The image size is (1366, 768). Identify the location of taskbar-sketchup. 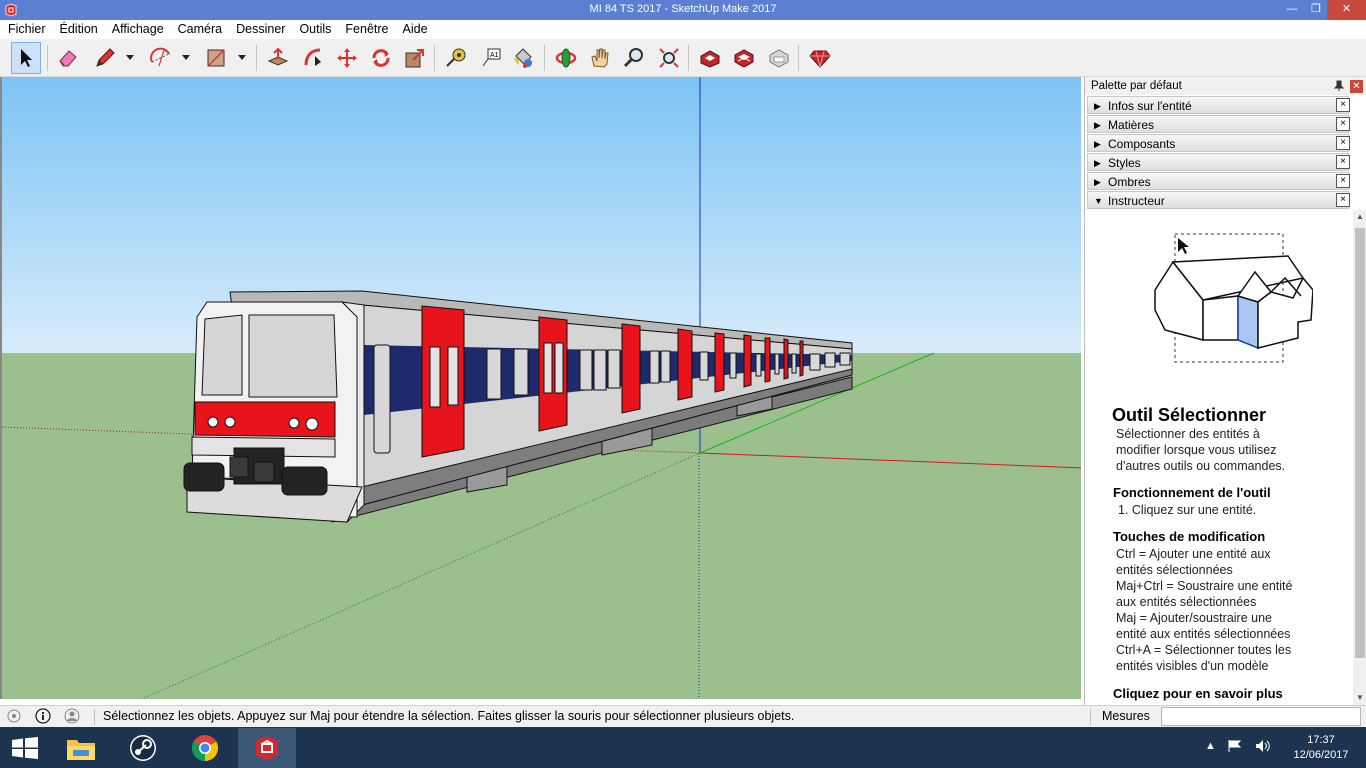
(267, 748).